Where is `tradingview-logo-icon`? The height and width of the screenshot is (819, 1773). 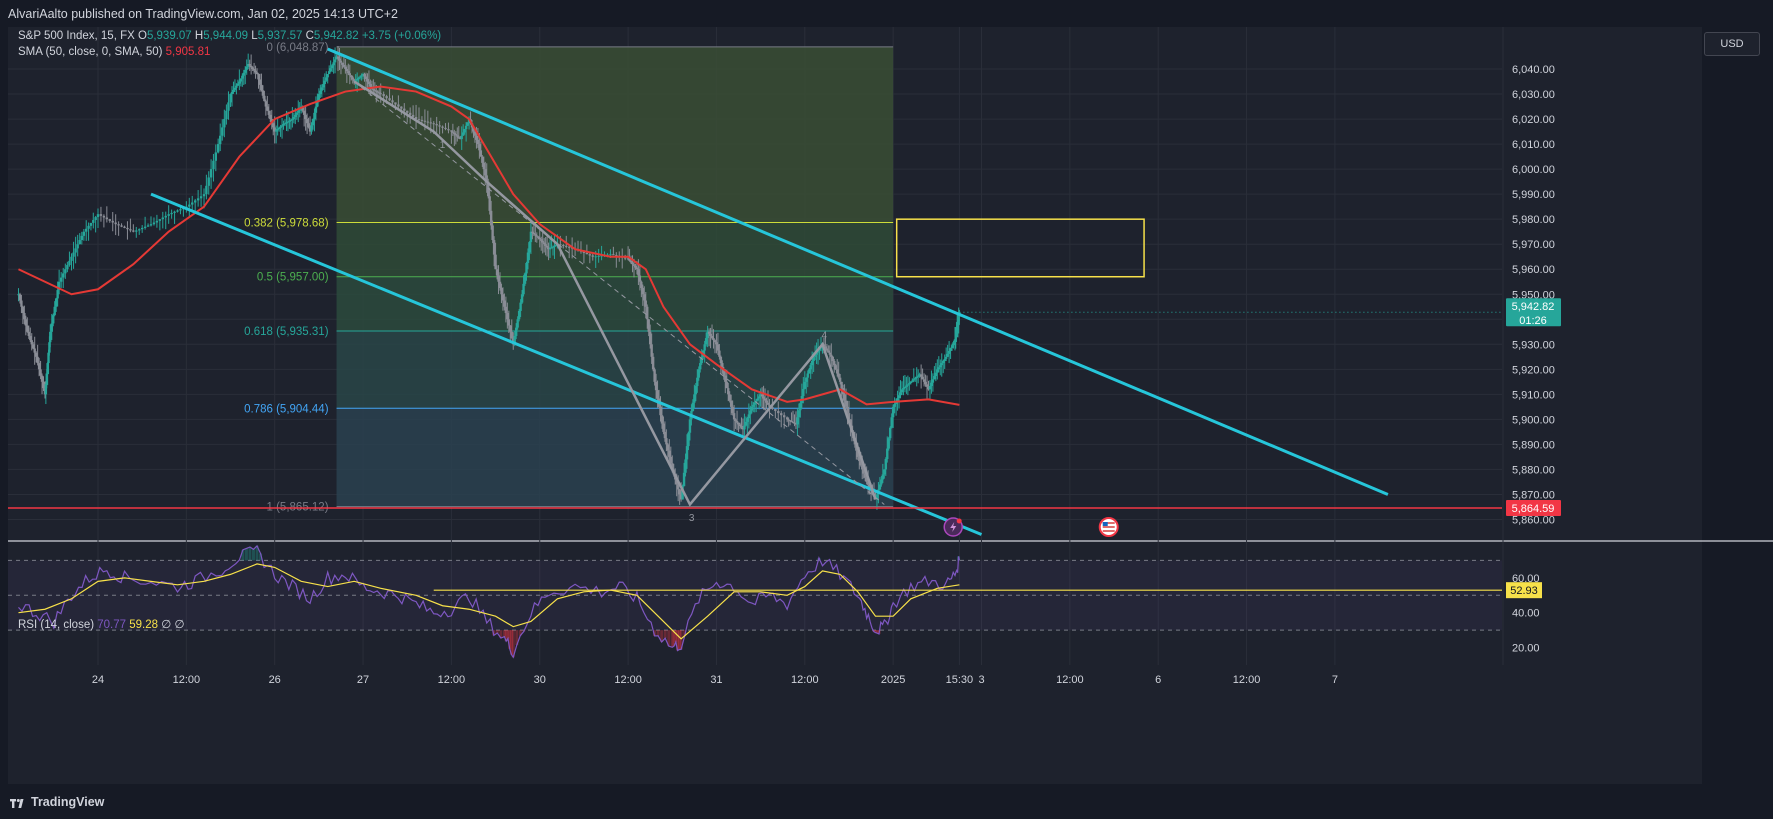 tradingview-logo-icon is located at coordinates (17, 803).